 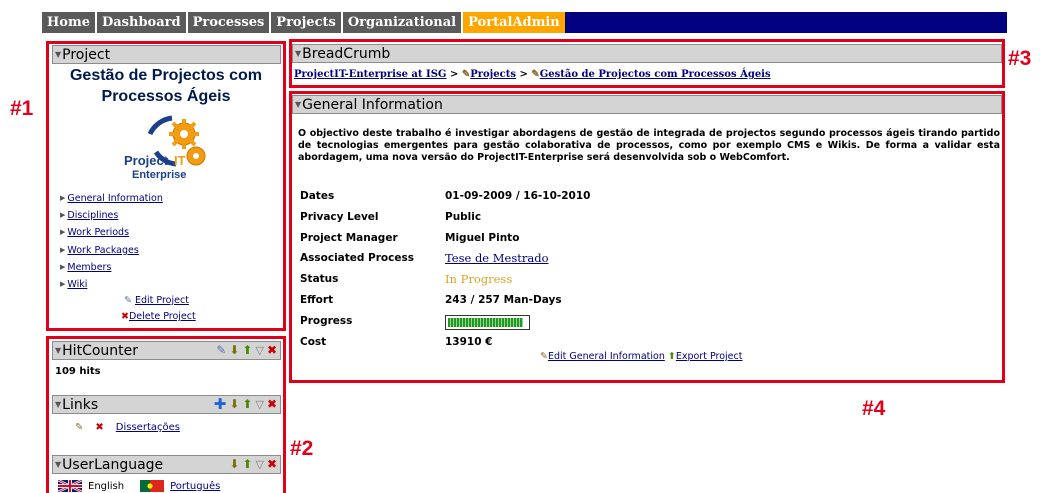 What do you see at coordinates (346, 54) in the screenshot?
I see `breadcrumb-title: BreadCrumb` at bounding box center [346, 54].